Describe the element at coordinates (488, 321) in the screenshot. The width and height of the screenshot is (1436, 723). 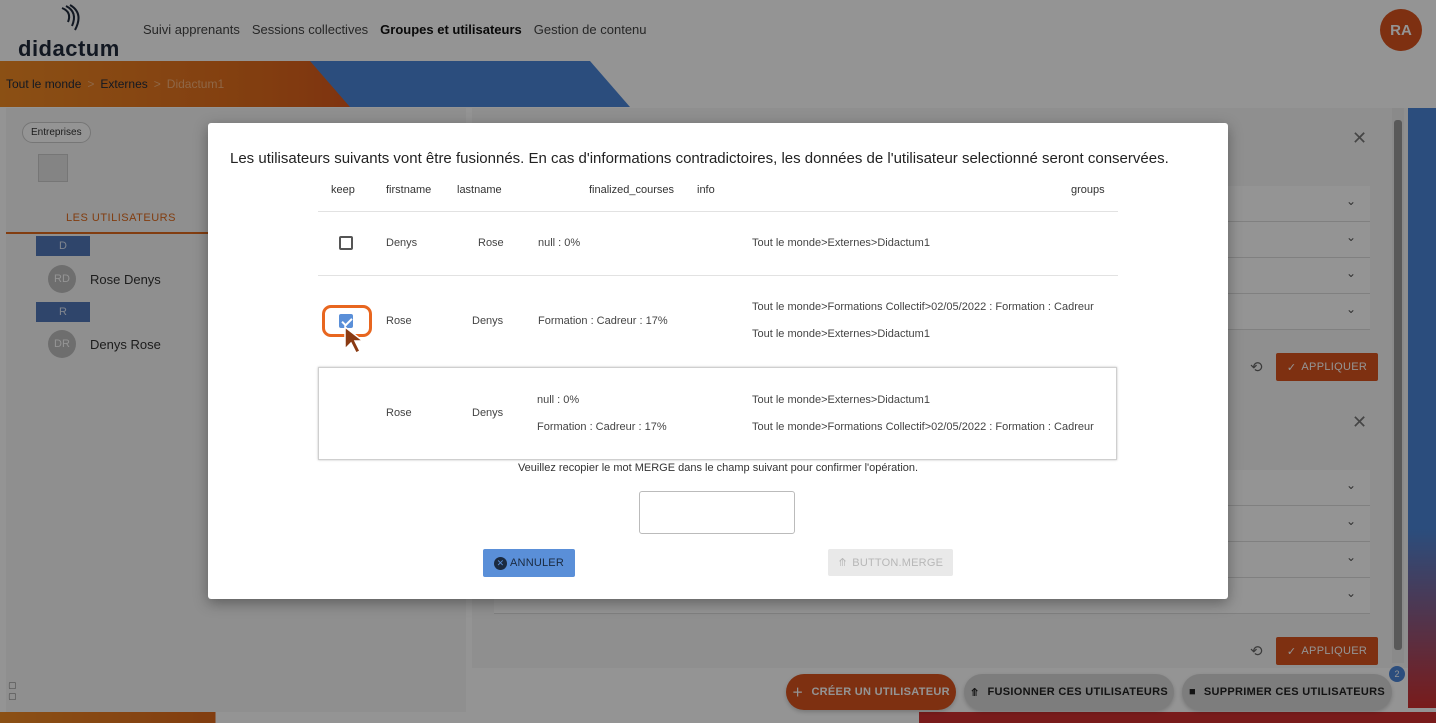
I see `cell-lastname: Denys` at that location.